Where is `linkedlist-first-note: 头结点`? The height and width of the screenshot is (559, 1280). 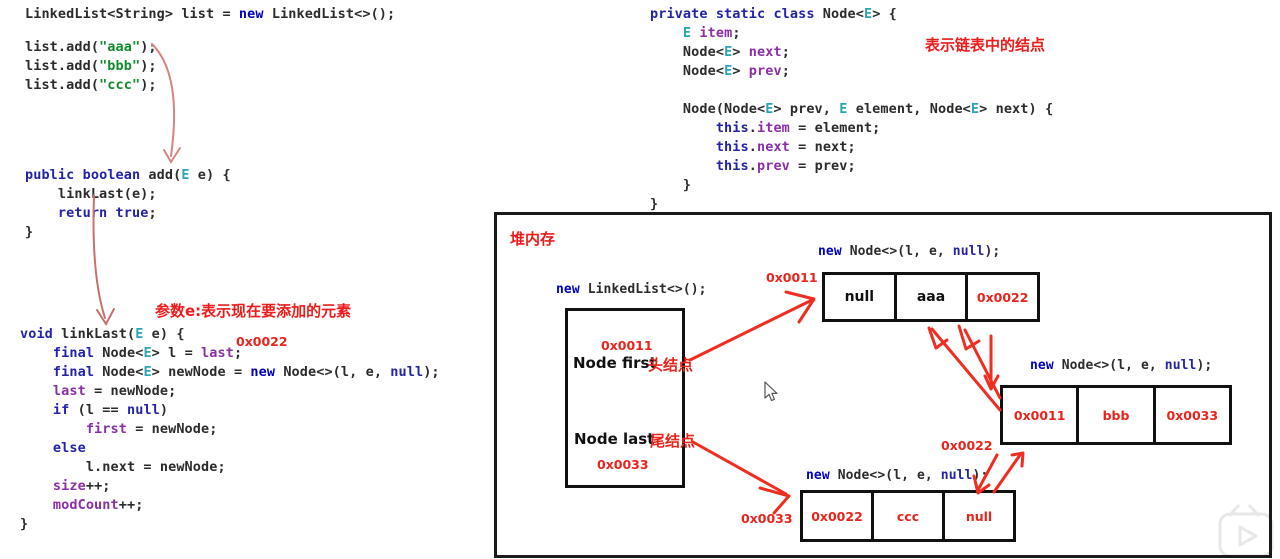 linkedlist-first-note: 头结点 is located at coordinates (671, 365).